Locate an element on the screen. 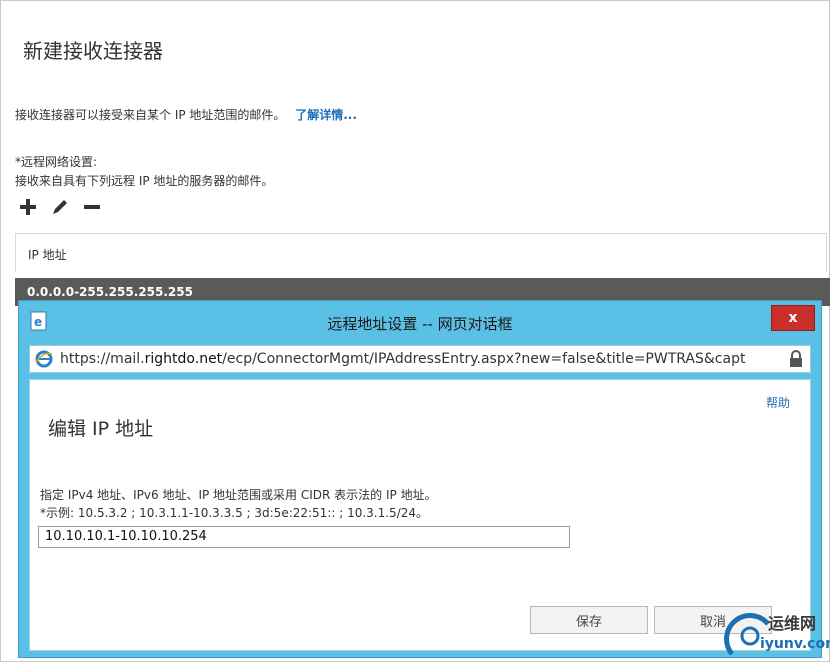  edit-button is located at coordinates (60, 207).